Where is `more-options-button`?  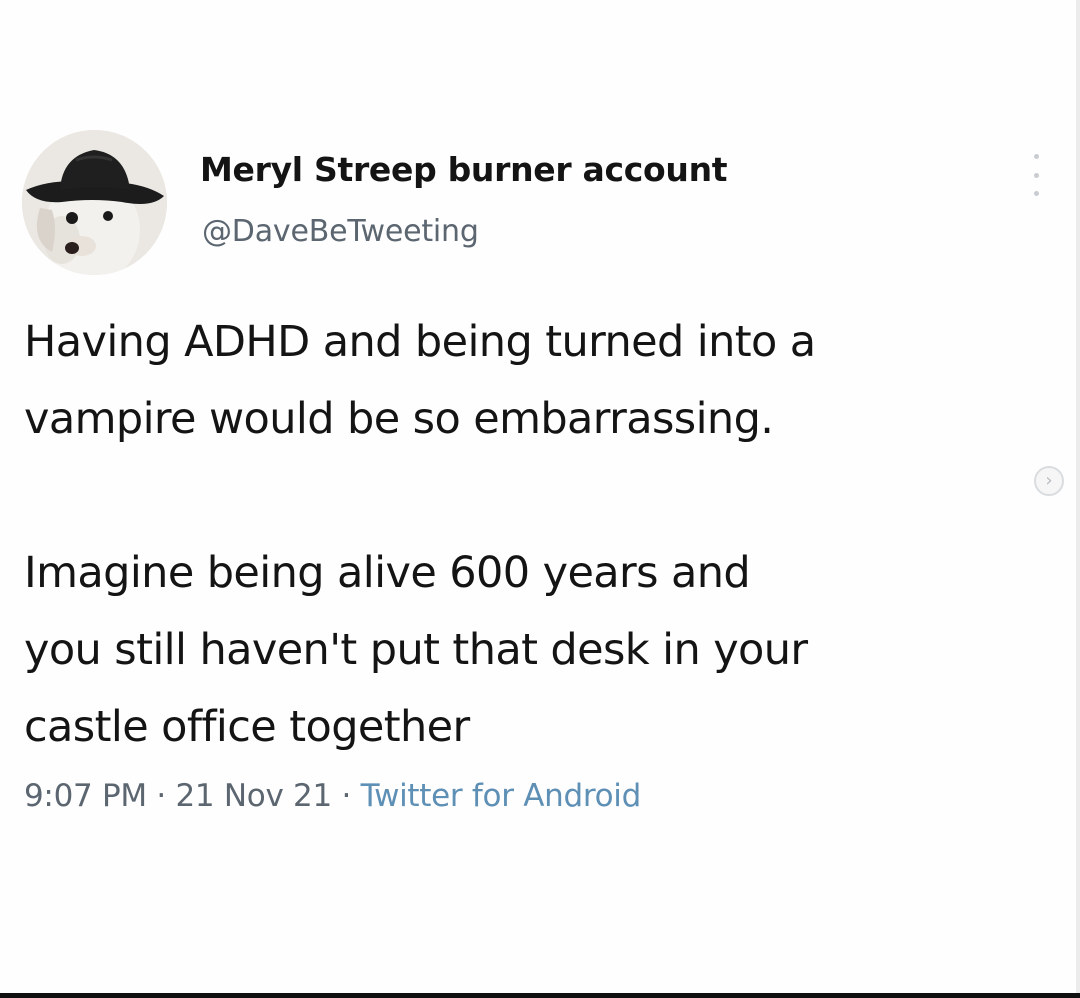
more-options-button is located at coordinates (1036, 175).